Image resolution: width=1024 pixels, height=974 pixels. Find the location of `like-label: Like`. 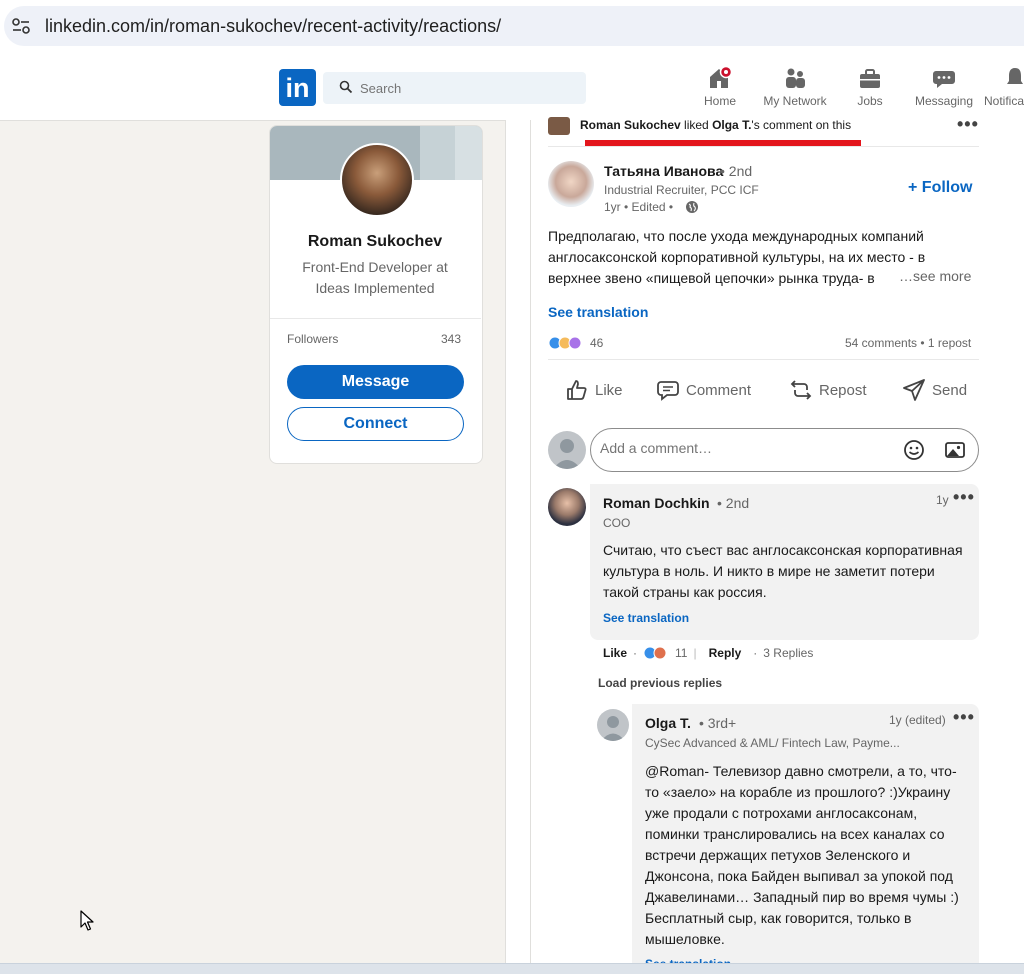

like-label: Like is located at coordinates (609, 390).